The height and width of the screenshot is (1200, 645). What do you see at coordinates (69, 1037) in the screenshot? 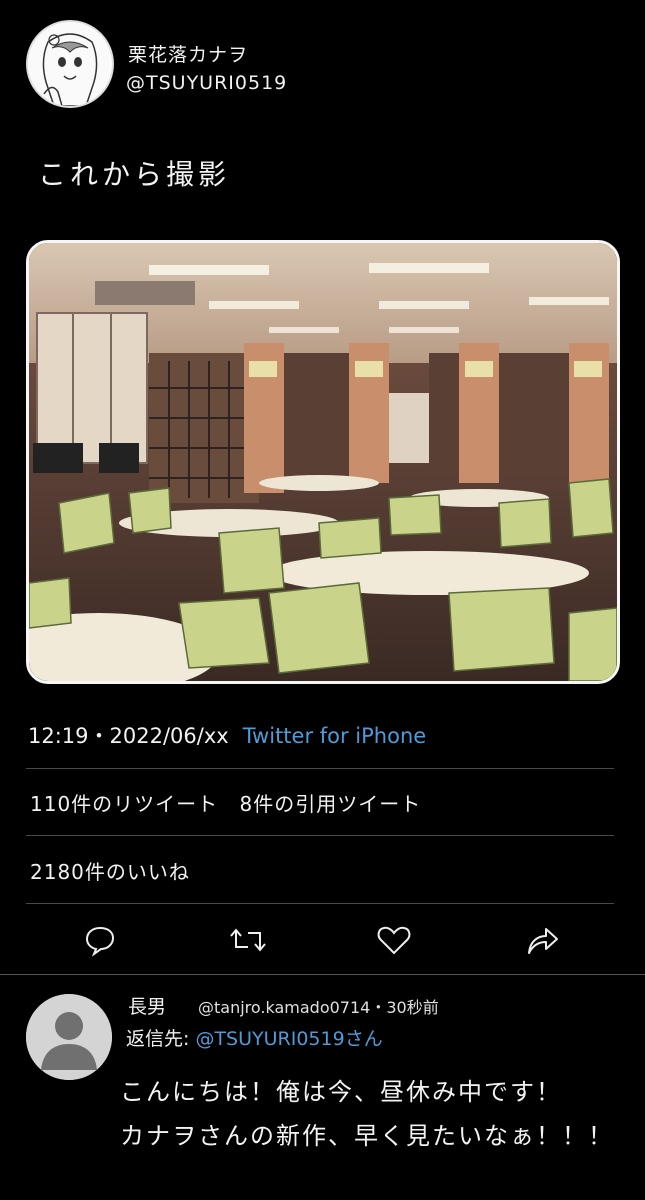
I see `reply-avatar` at bounding box center [69, 1037].